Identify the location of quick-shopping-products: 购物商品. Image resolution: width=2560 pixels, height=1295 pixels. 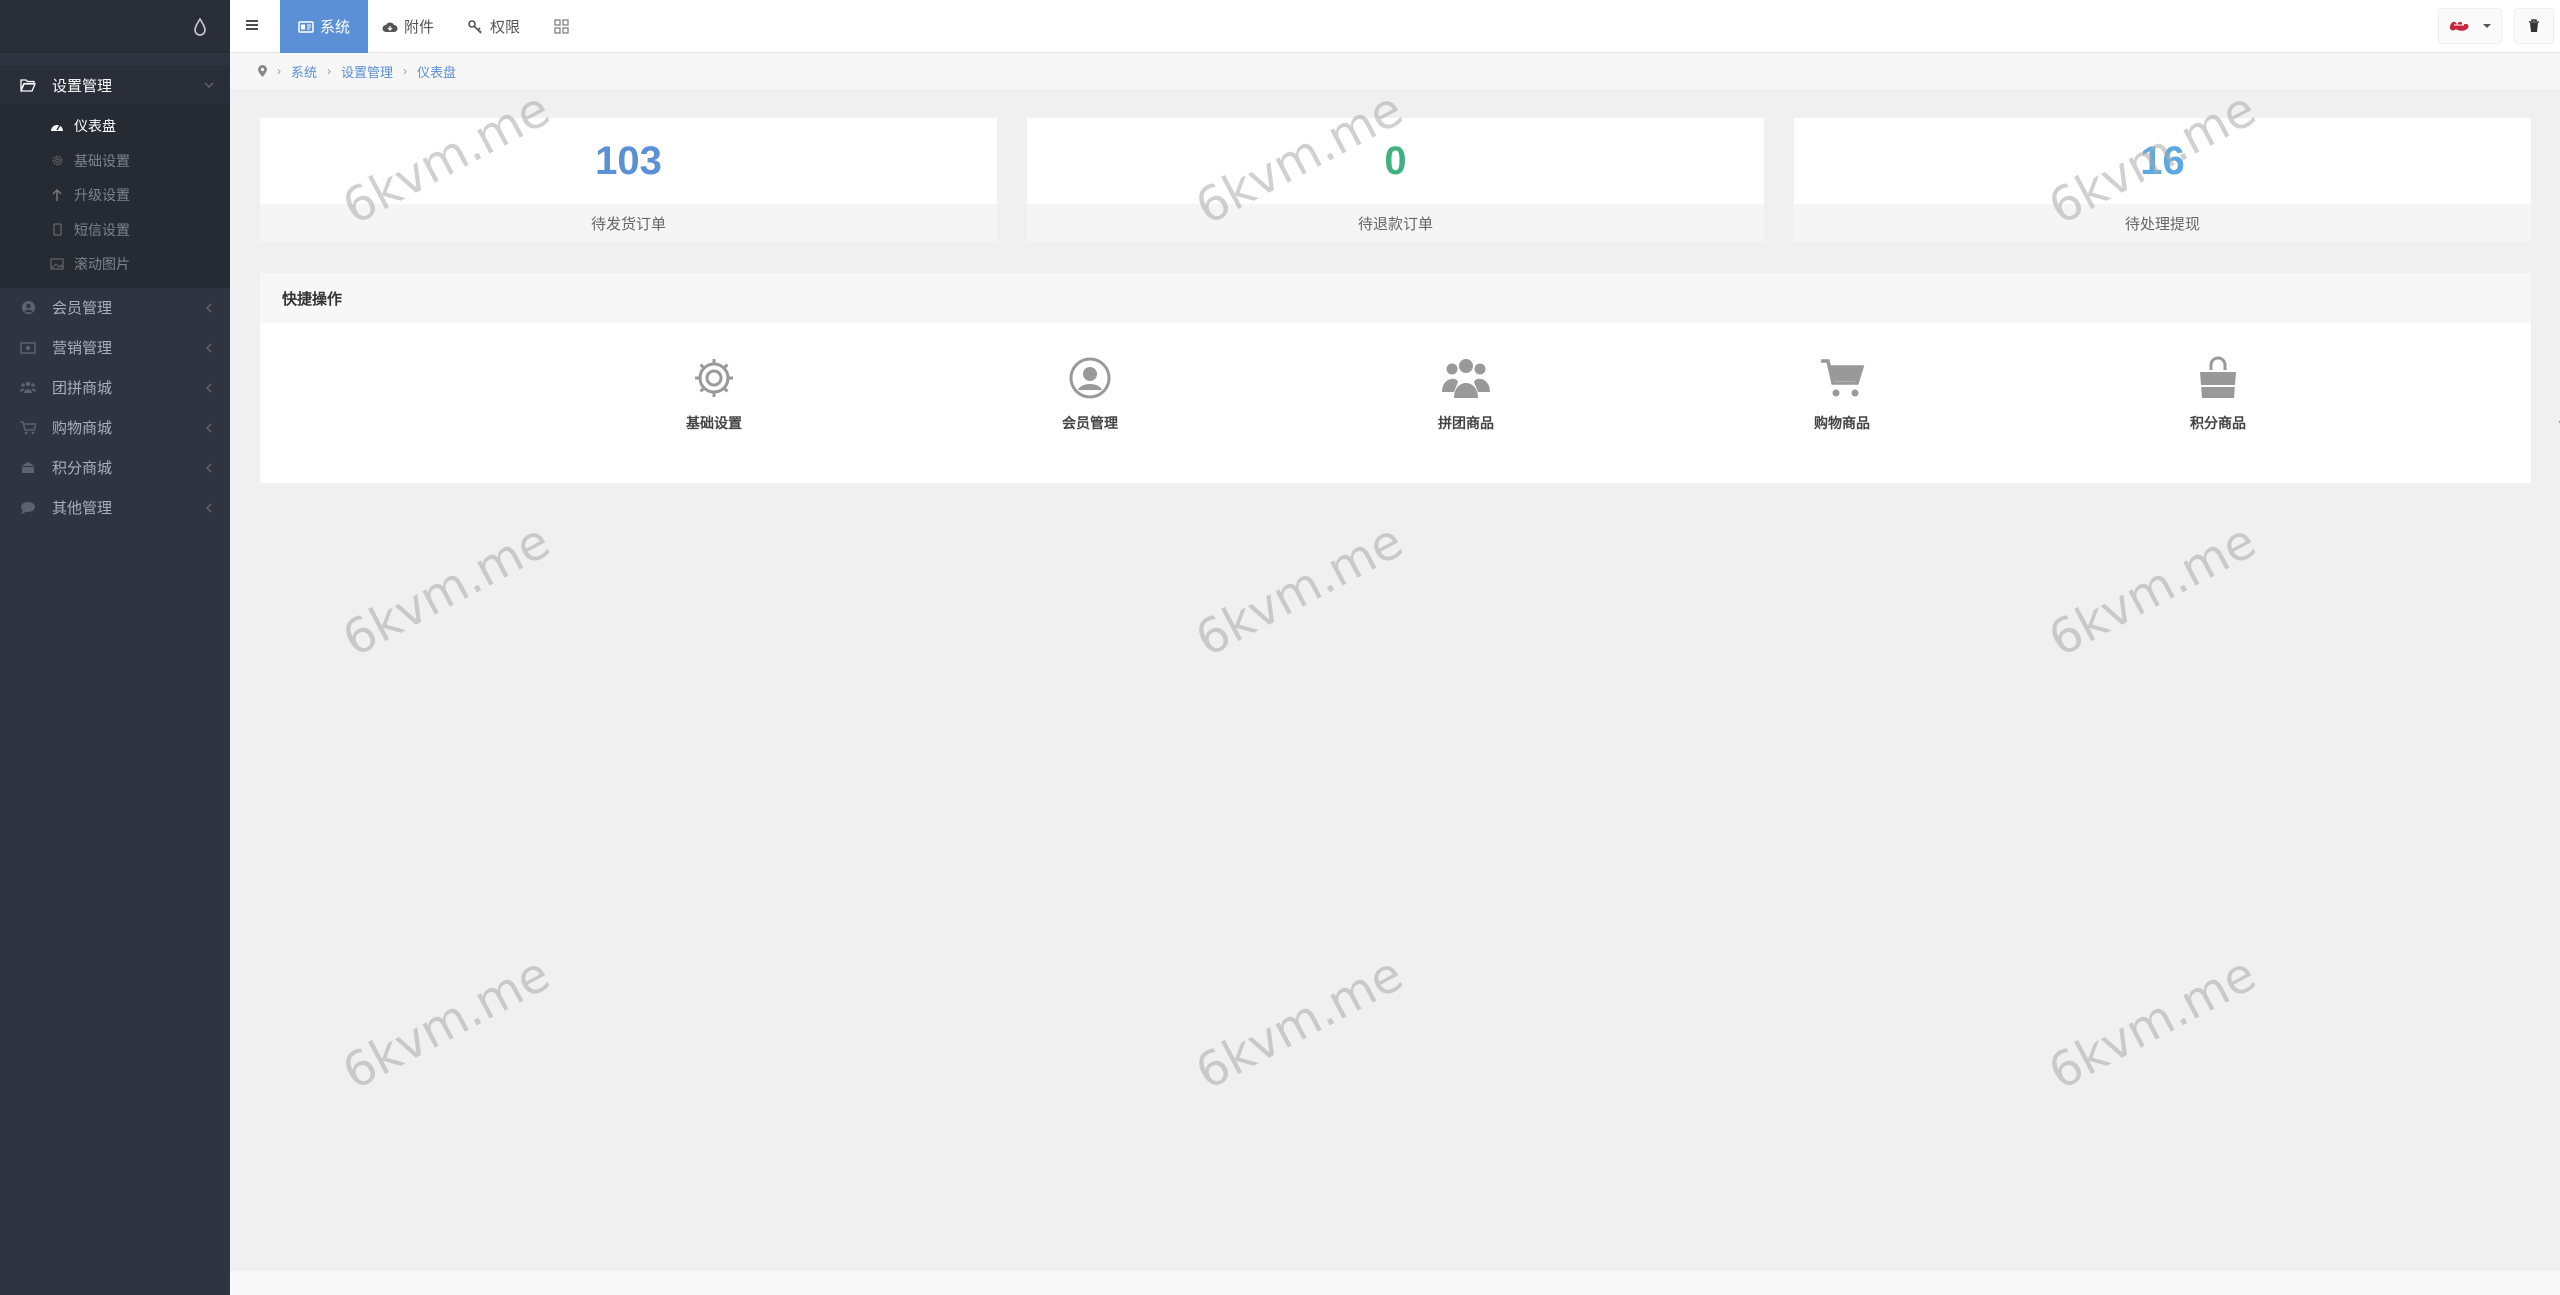
(1842, 393).